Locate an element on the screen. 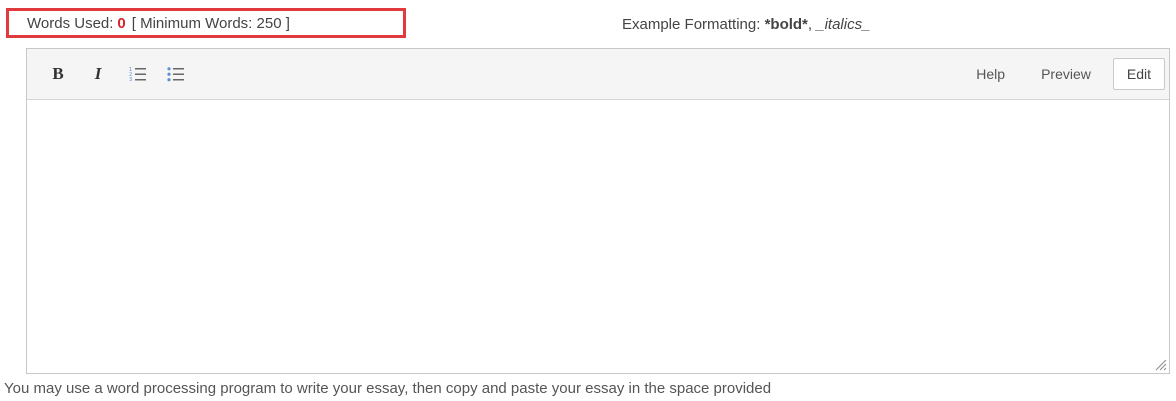  resize-grip-icon is located at coordinates (1160, 364).